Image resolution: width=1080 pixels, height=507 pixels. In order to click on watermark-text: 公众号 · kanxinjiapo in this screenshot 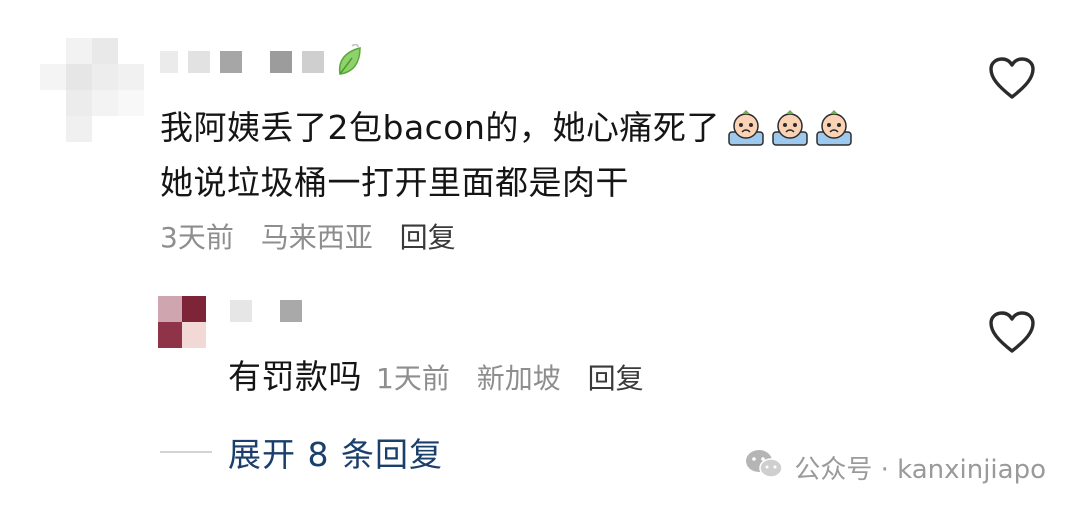, I will do `click(920, 470)`.